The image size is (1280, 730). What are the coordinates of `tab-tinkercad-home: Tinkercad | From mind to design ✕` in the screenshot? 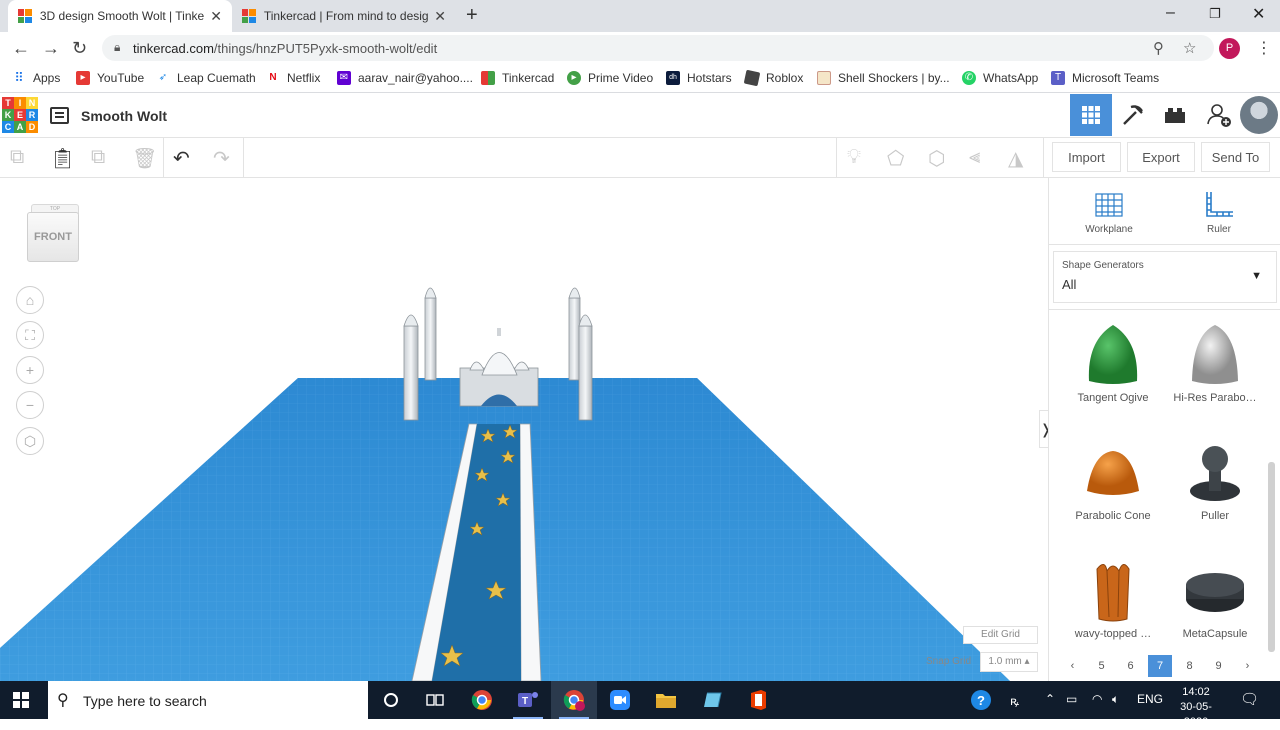 It's located at (344, 16).